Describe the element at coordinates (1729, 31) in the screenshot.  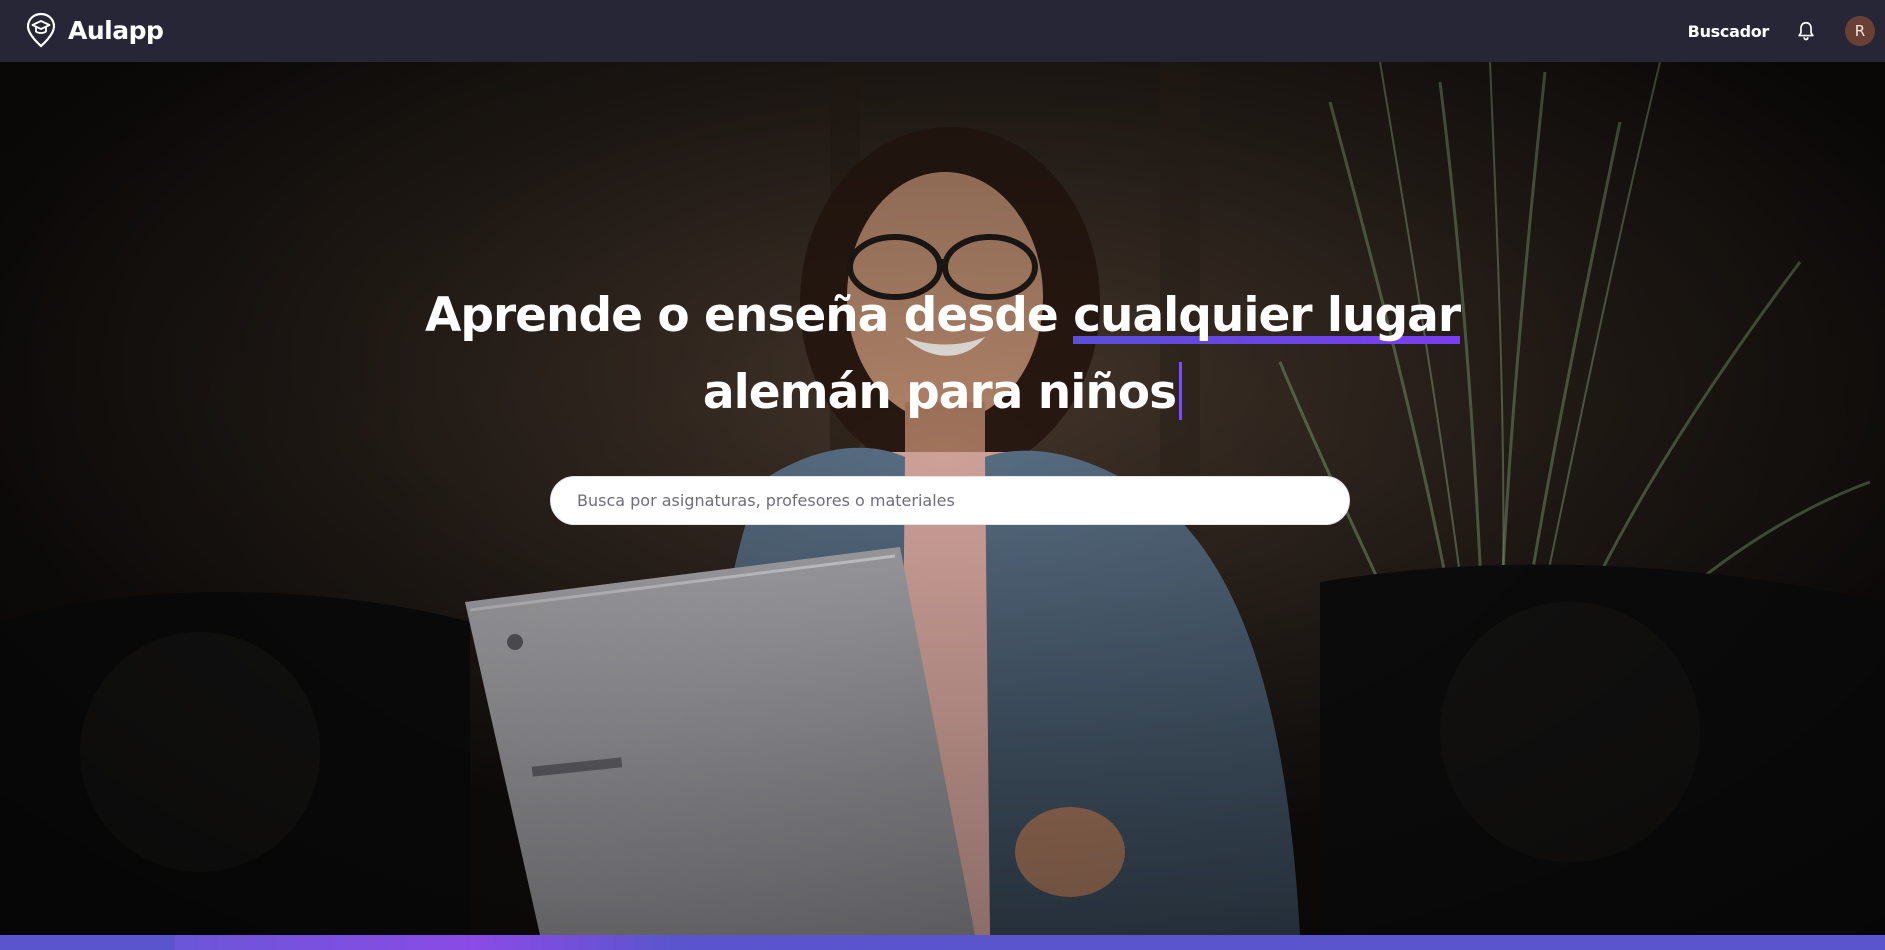
I see `search-nav-link: Buscador` at that location.